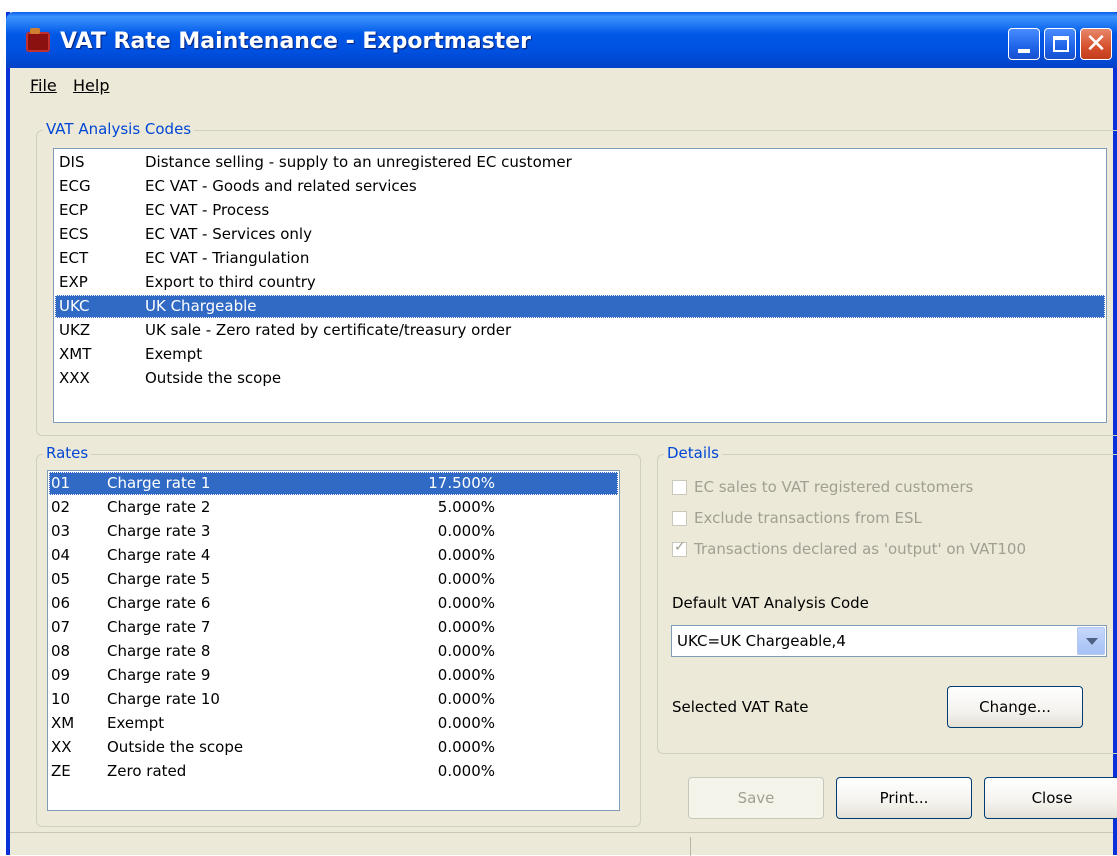  What do you see at coordinates (227, 258) in the screenshot?
I see `vat-code-description: EC VAT - Triangulation` at bounding box center [227, 258].